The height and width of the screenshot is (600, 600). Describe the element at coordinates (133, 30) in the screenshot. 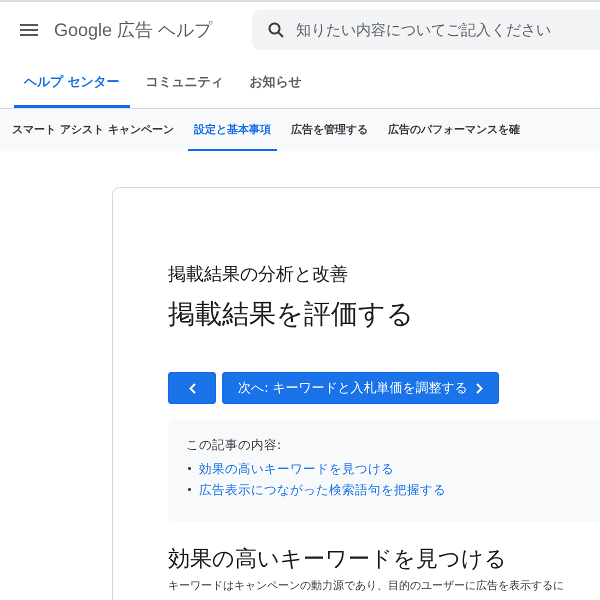

I see `site-logo: Google 広告 ヘルプ` at that location.